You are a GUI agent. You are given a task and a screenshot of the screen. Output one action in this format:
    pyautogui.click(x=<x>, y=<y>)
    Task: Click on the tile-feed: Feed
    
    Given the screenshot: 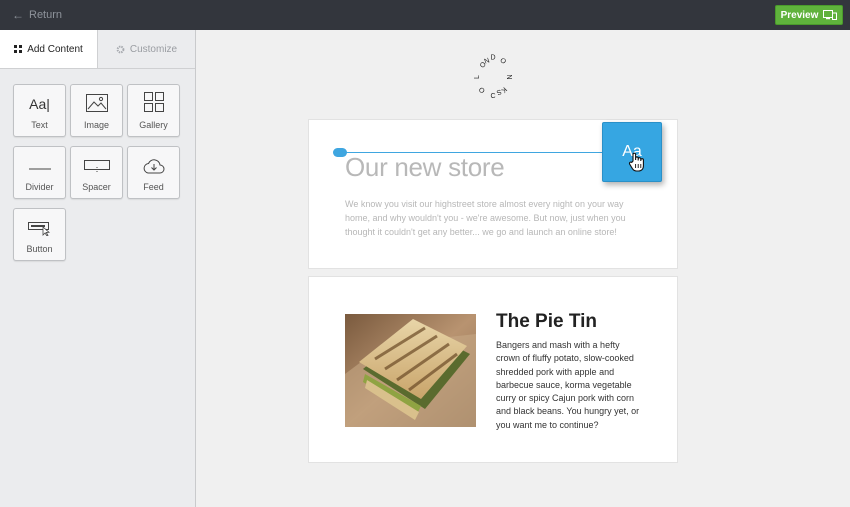 What is the action you would take?
    pyautogui.click(x=153, y=172)
    